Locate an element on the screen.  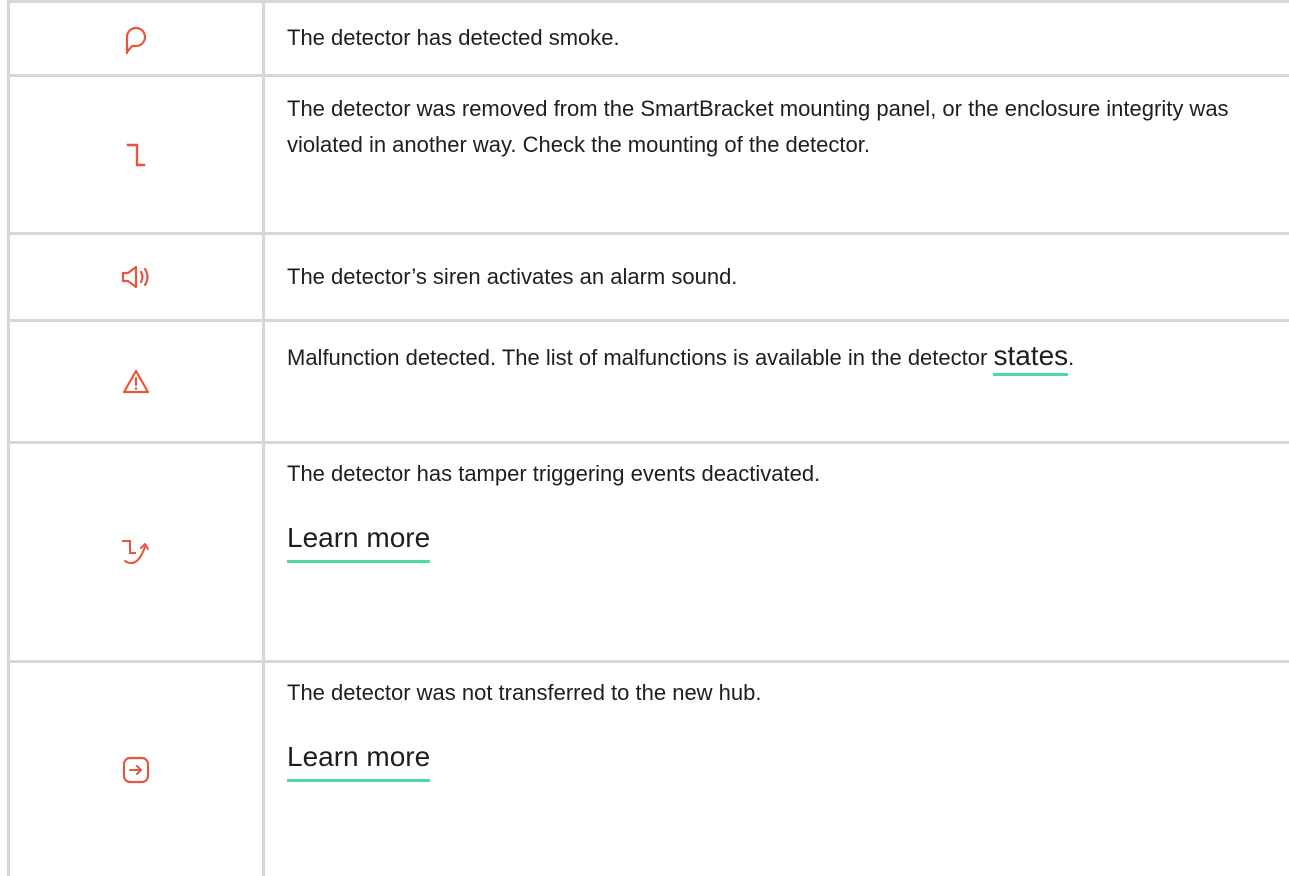
smoke-icon is located at coordinates (136, 40).